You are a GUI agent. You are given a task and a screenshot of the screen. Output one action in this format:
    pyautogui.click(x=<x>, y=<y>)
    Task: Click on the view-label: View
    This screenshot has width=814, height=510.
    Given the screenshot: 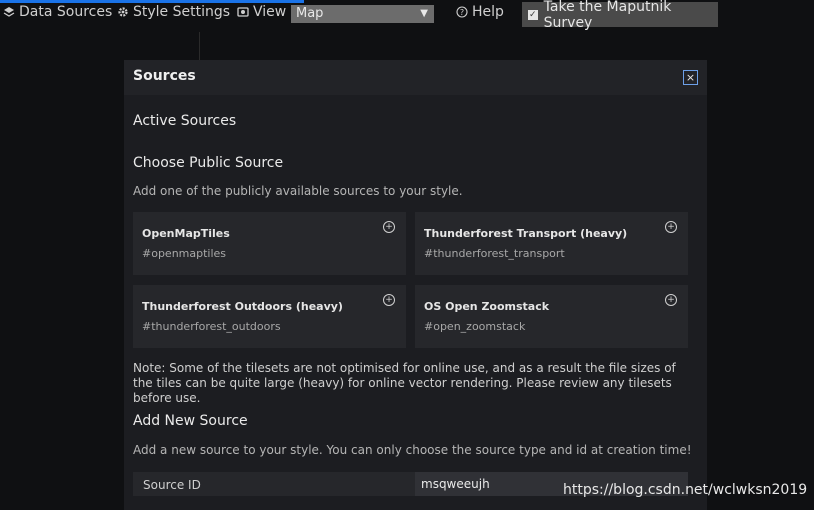 What is the action you would take?
    pyautogui.click(x=270, y=12)
    